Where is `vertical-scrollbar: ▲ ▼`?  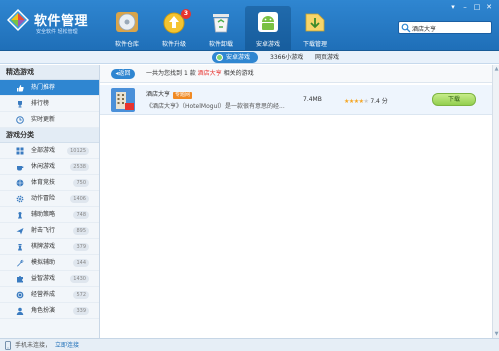 vertical-scrollbar: ▲ ▼ is located at coordinates (495, 201).